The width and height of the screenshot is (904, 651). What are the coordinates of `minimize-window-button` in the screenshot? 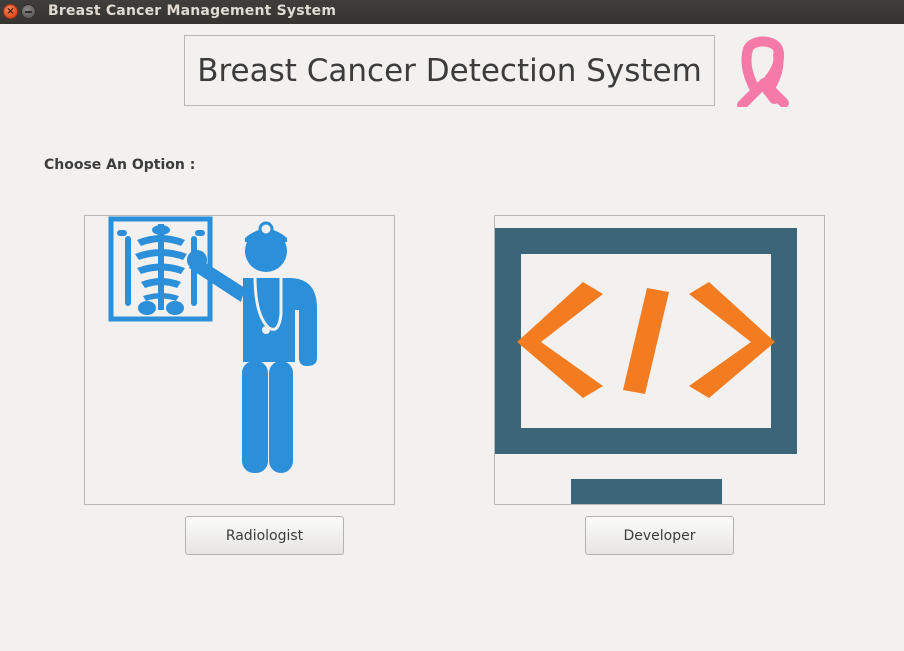 It's located at (28, 11).